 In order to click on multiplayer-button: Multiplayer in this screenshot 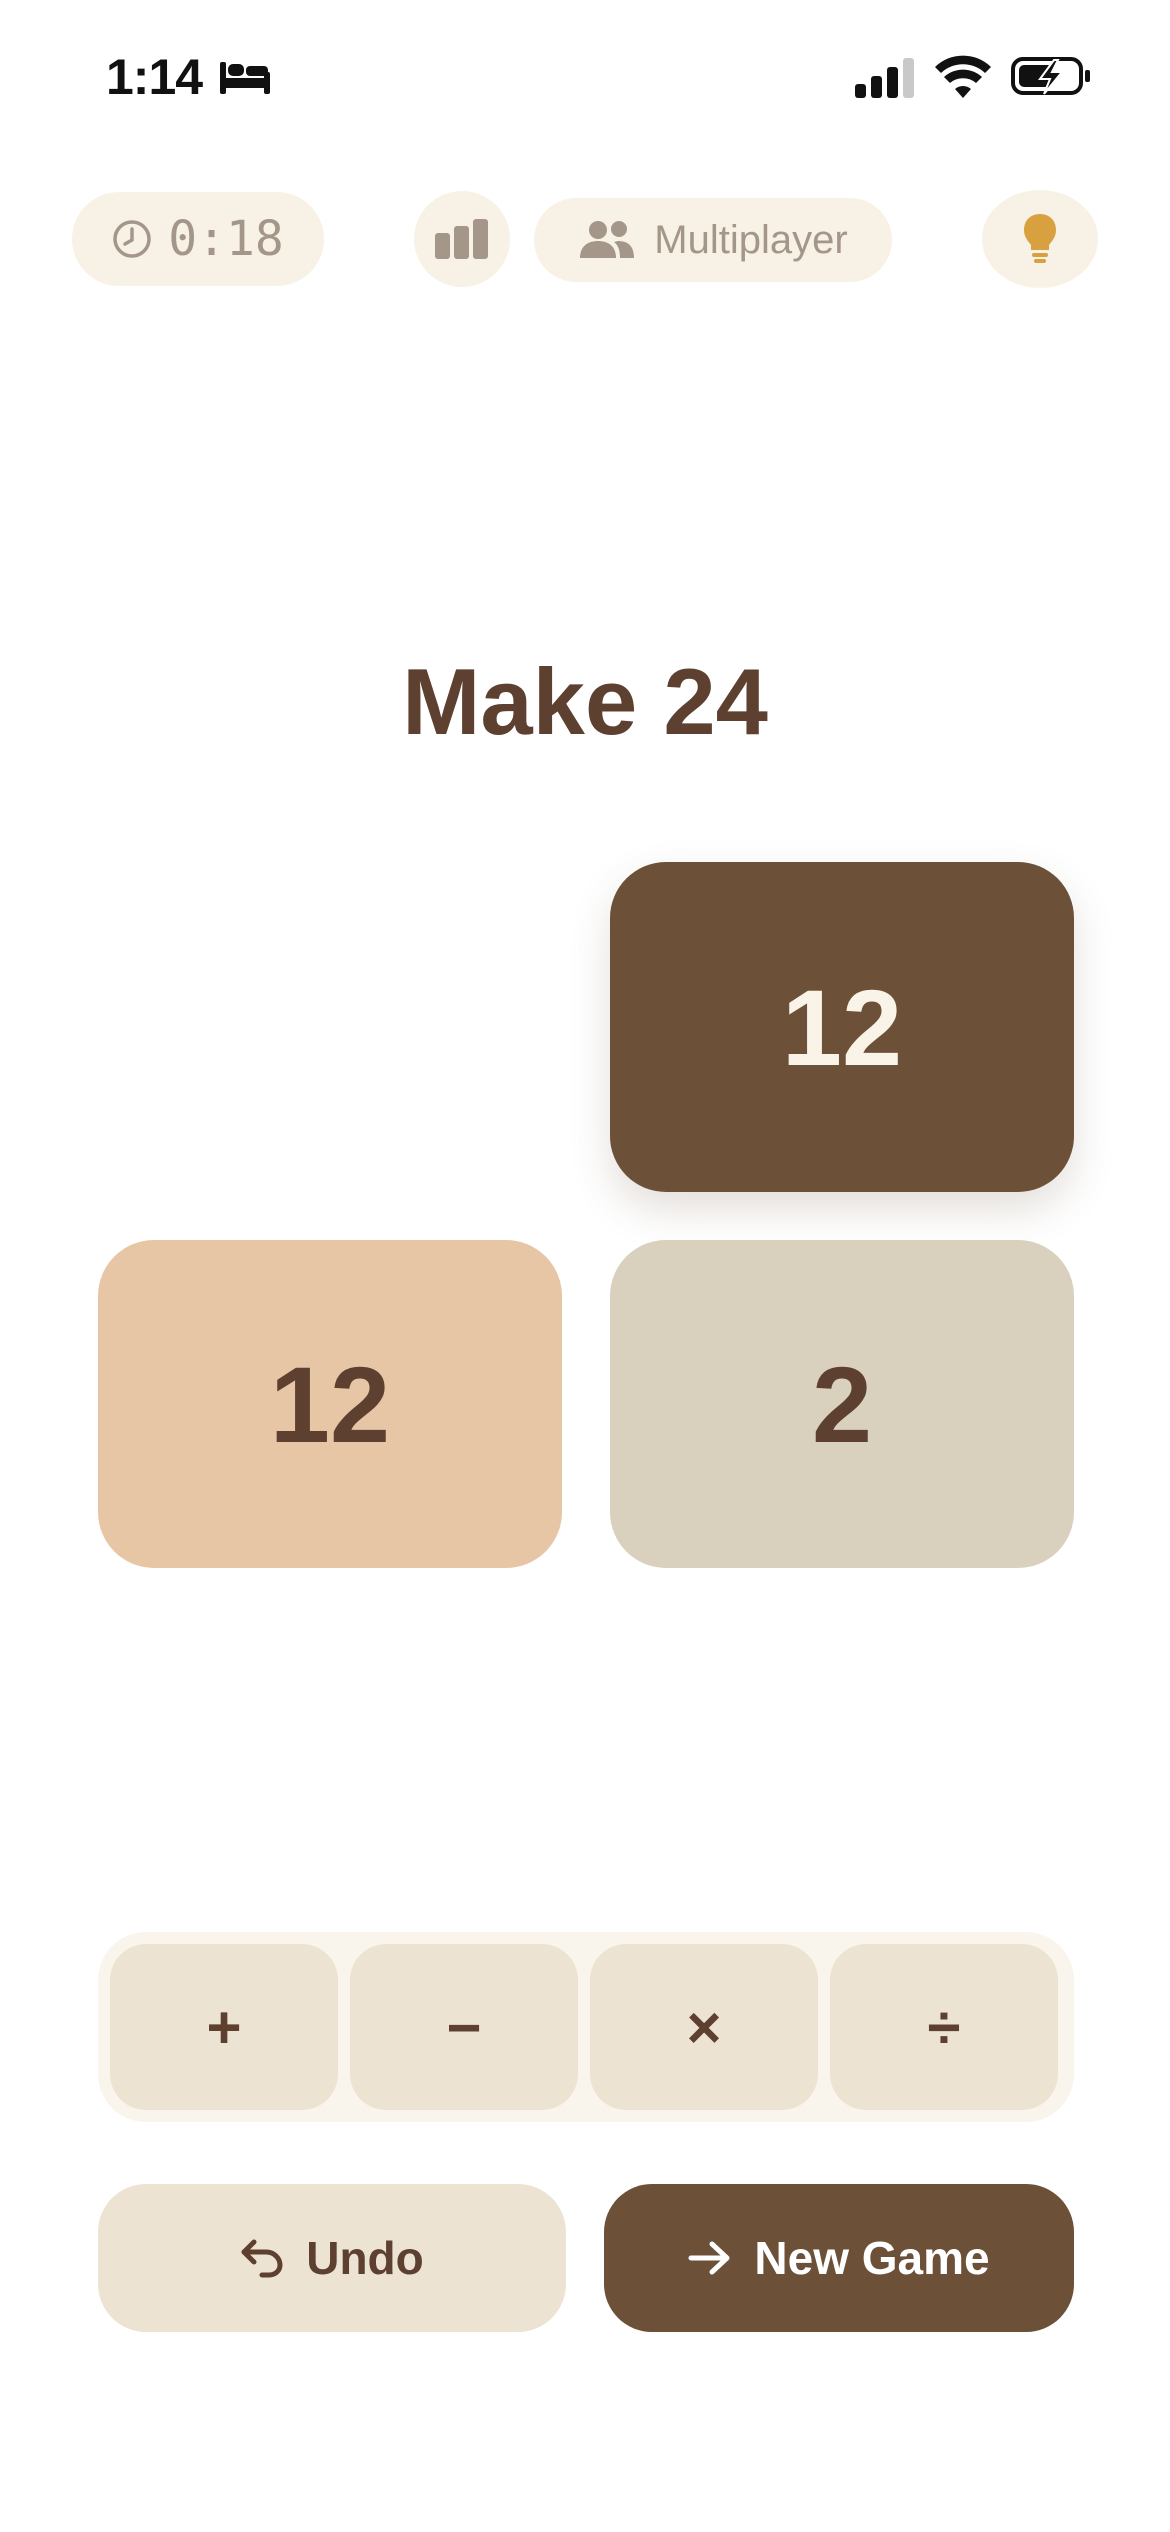, I will do `click(713, 240)`.